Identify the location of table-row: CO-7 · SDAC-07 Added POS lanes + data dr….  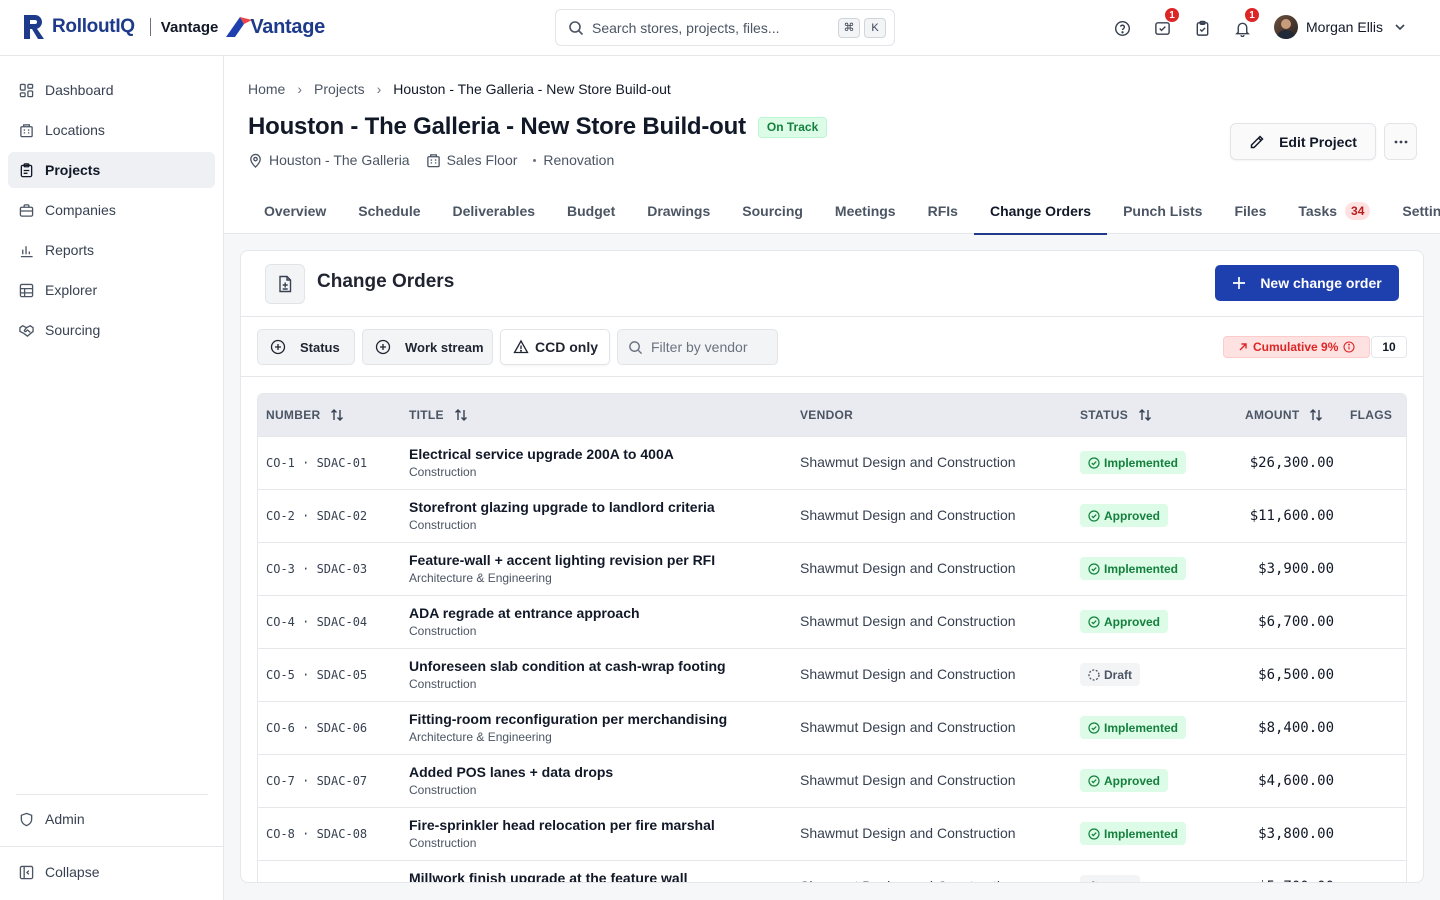
(832, 780).